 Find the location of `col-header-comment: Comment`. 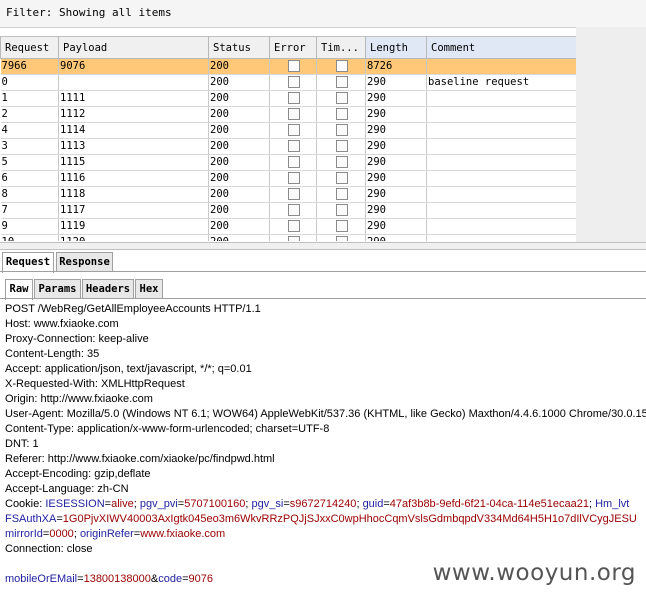

col-header-comment: Comment is located at coordinates (501, 47).